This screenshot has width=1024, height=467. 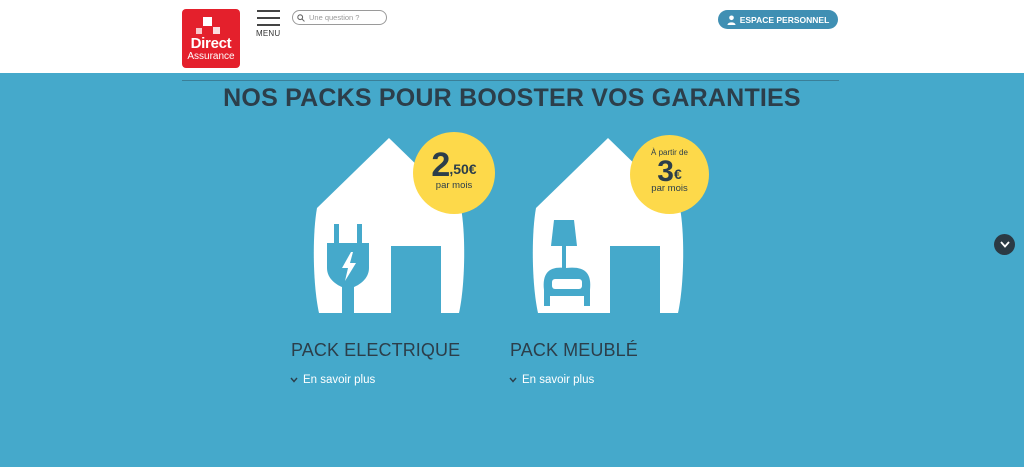 I want to click on user-icon, so click(x=731, y=20).